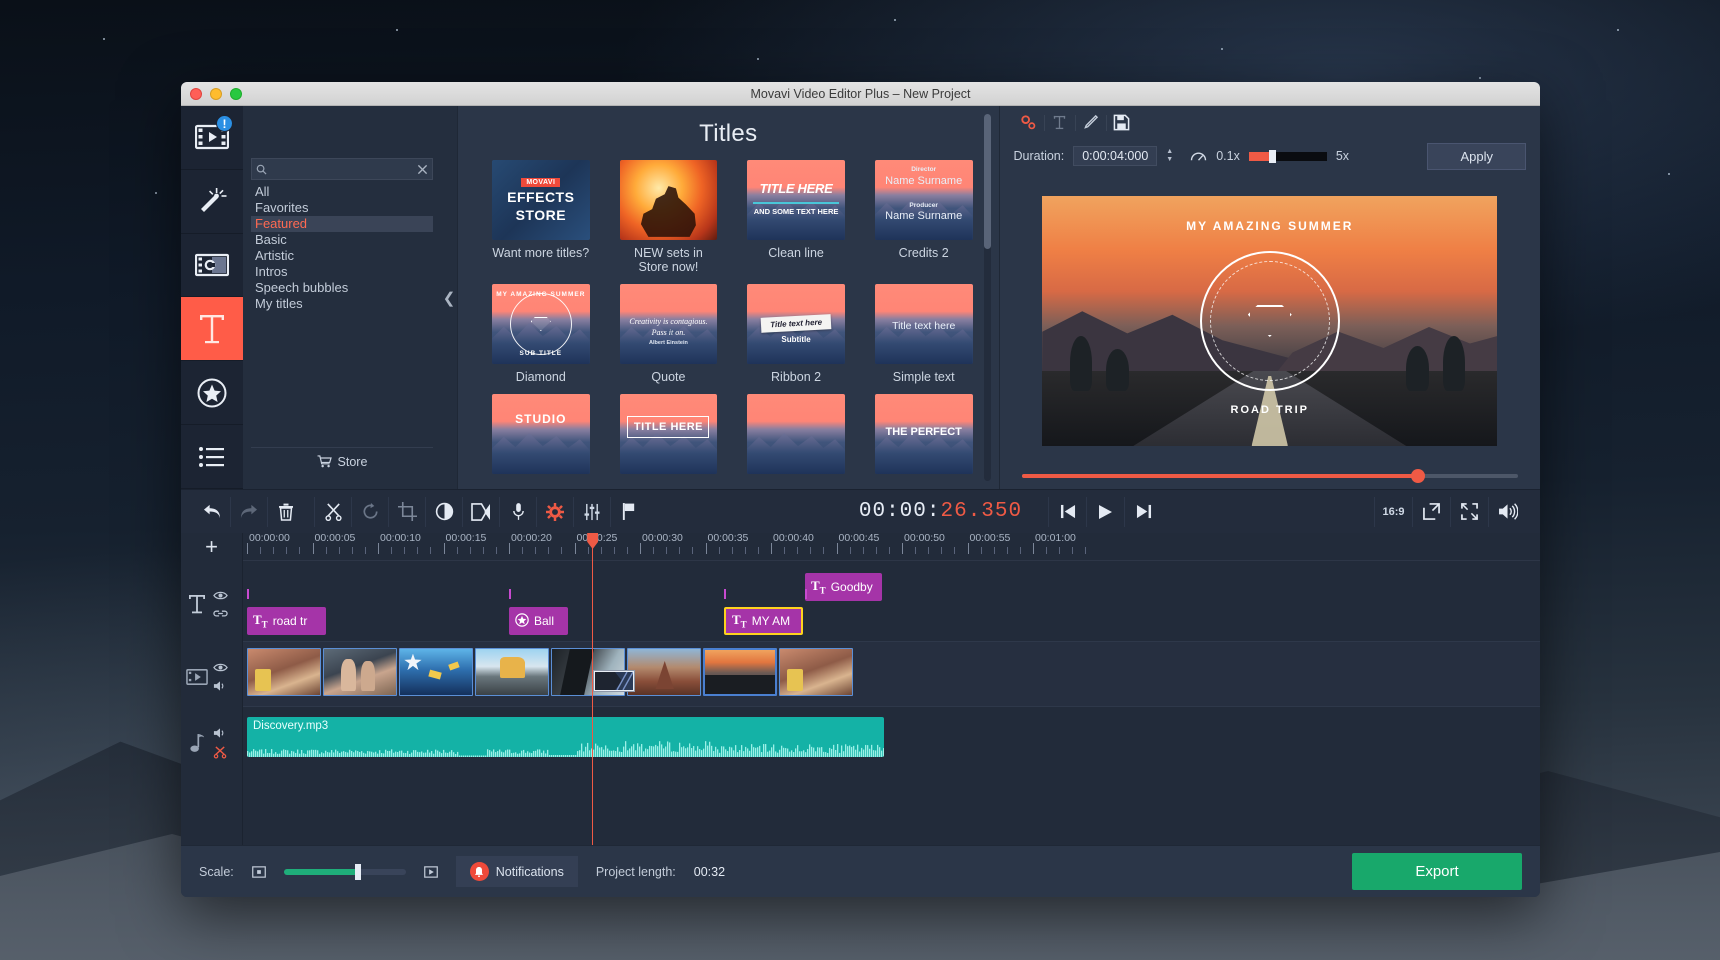 This screenshot has height=960, width=1720. Describe the element at coordinates (342, 208) in the screenshot. I see `category-item-favorites: Favorites` at that location.